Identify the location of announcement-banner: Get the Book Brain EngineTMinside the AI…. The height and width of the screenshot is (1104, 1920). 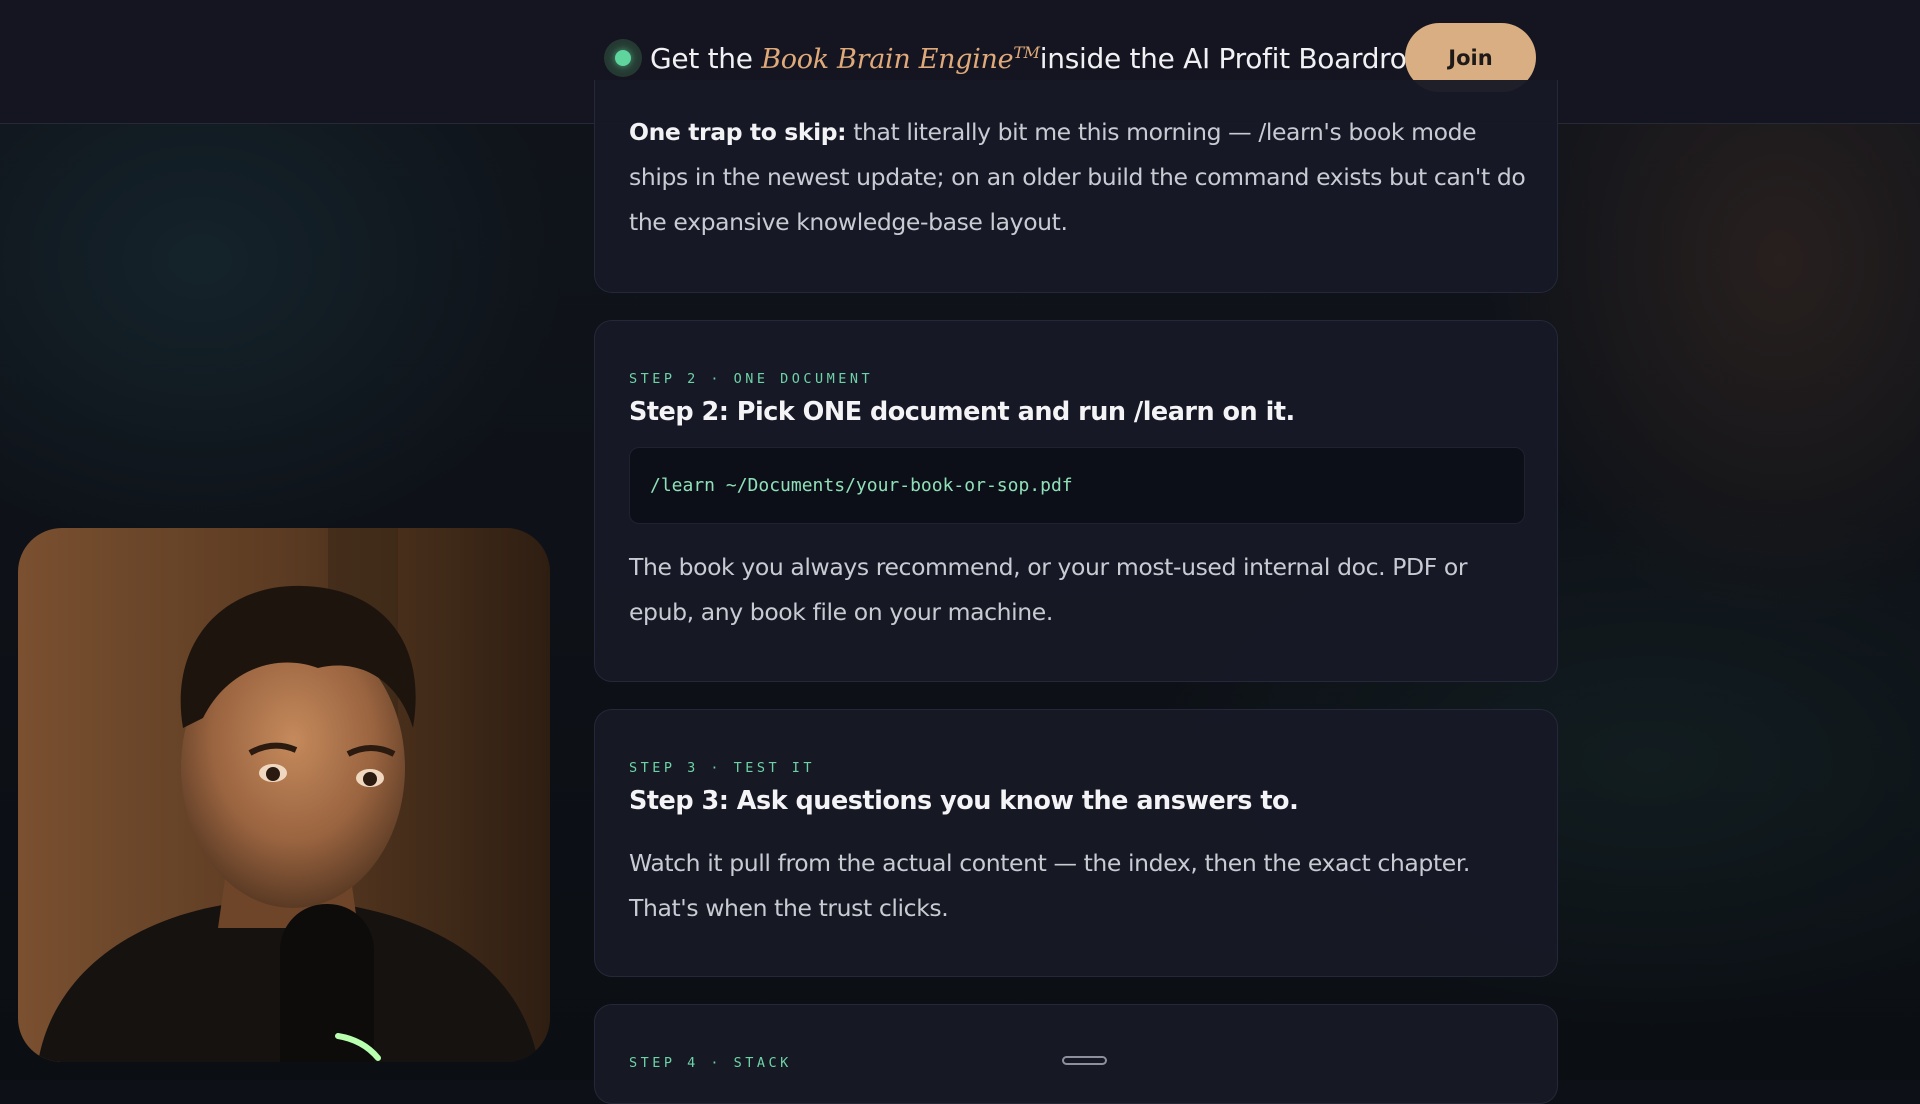
(1027, 58).